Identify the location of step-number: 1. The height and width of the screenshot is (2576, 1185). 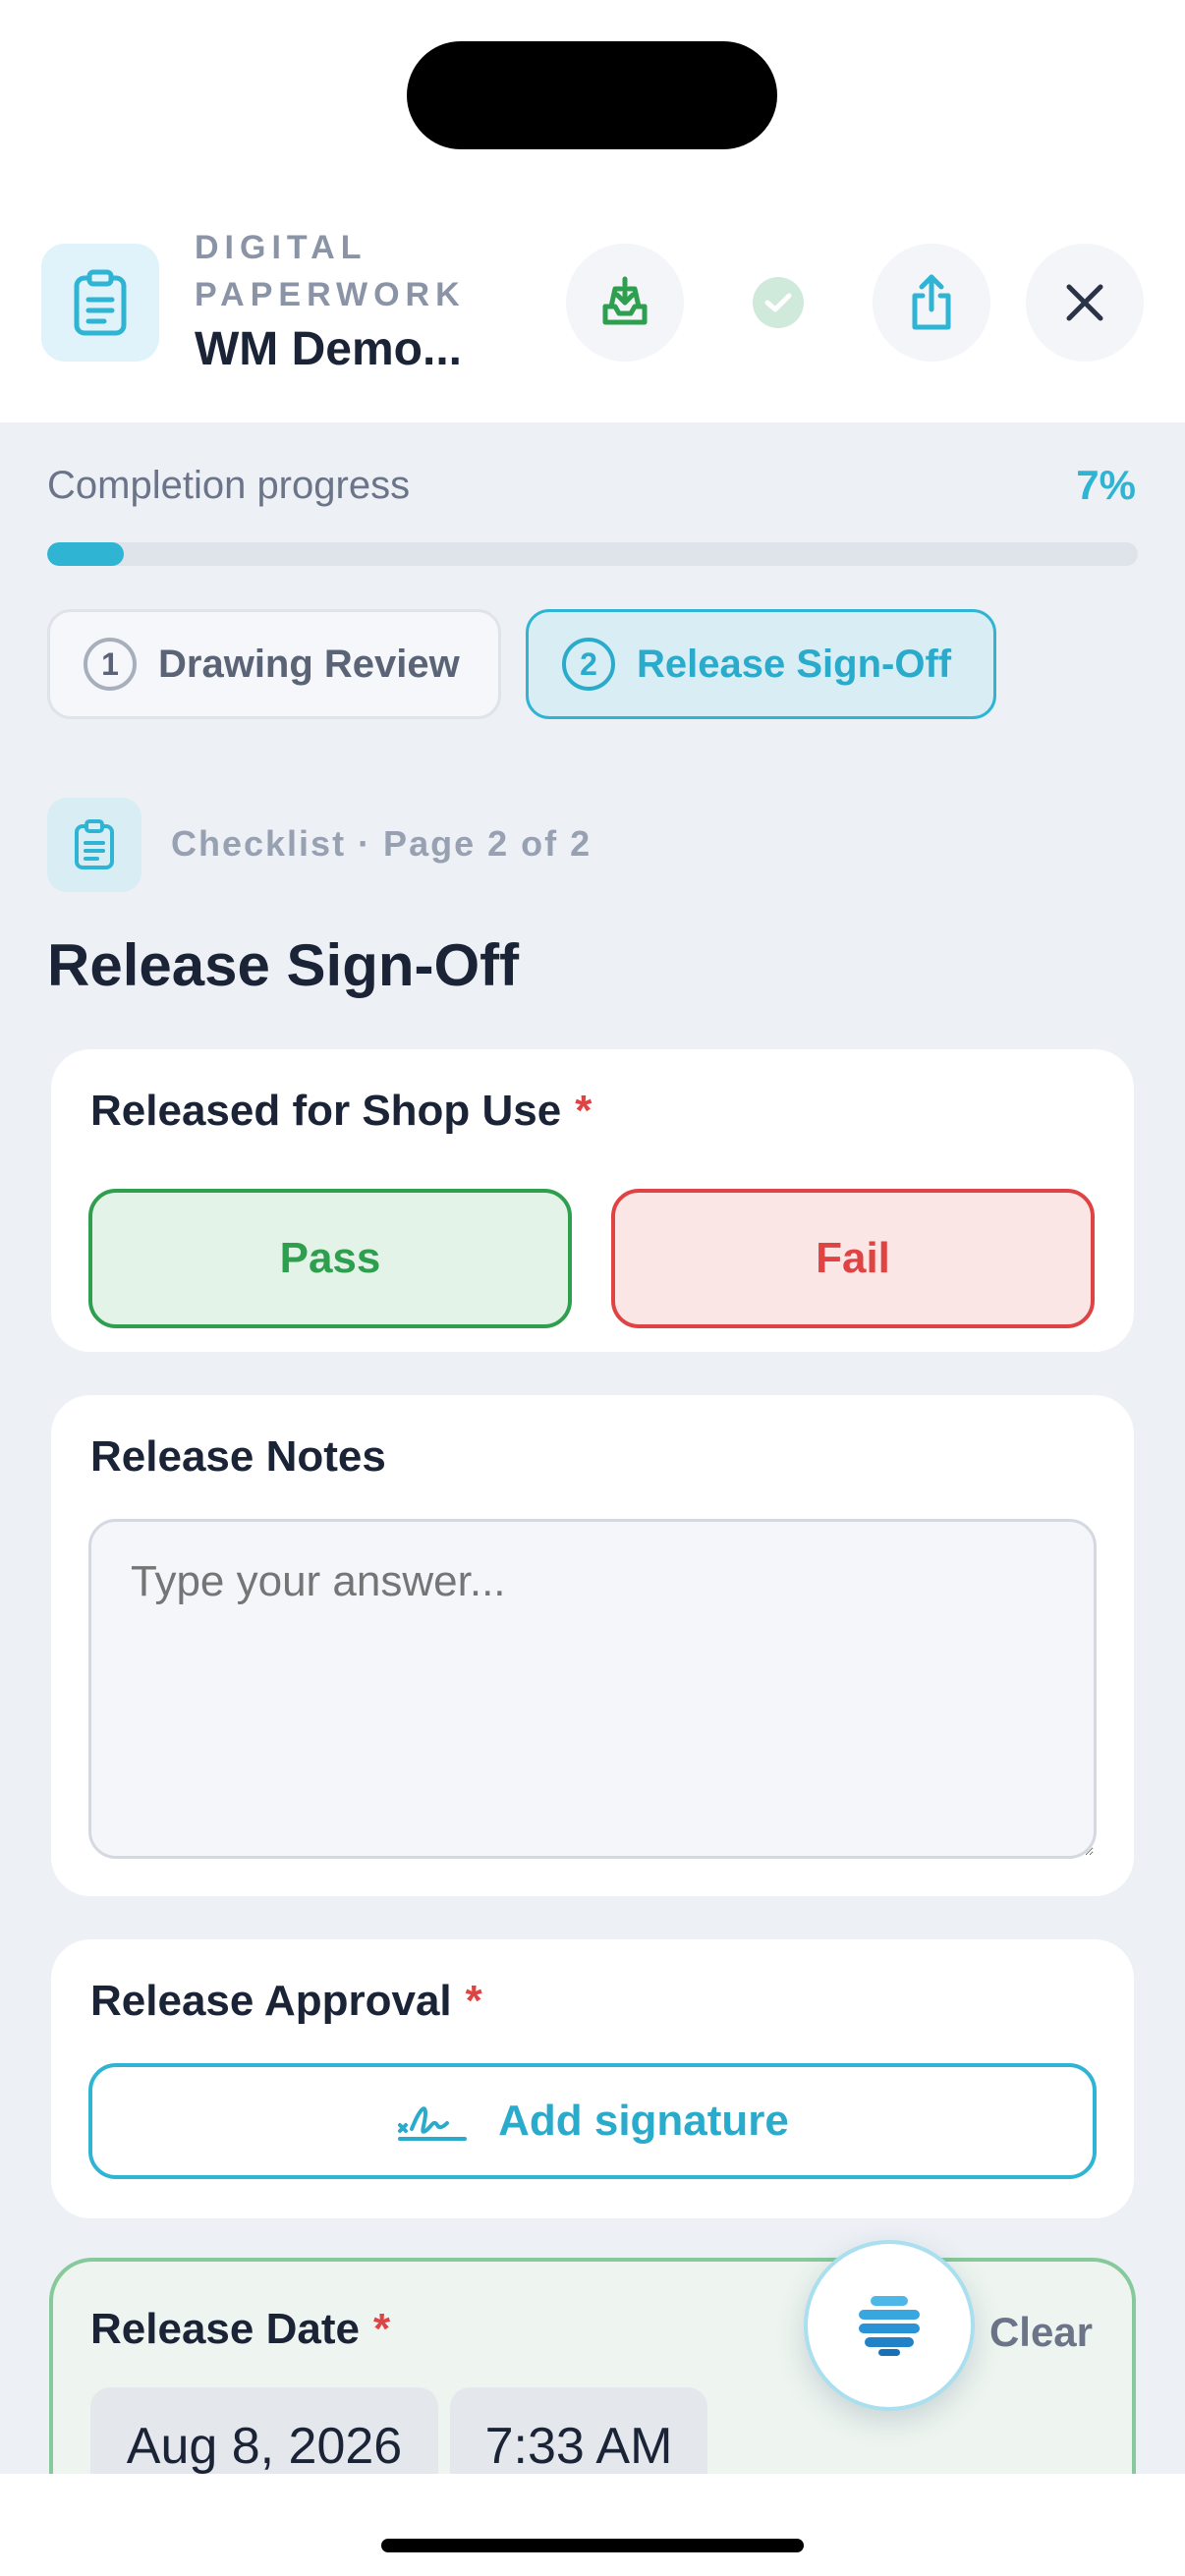
(111, 664).